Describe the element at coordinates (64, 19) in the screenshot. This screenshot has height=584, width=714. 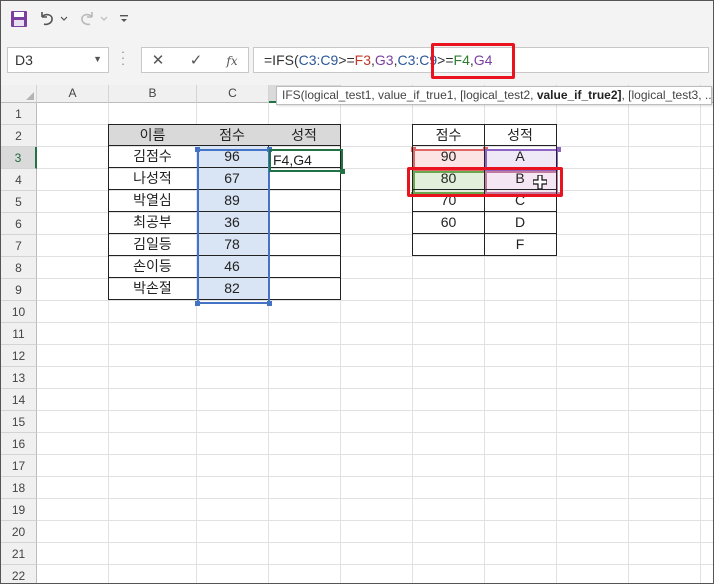
I see `undo-dropdown-icon` at that location.